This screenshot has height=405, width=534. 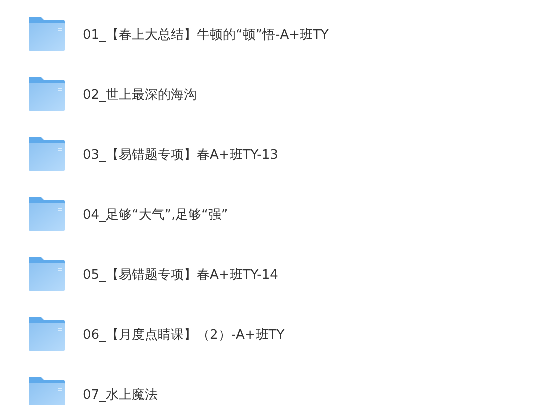 I want to click on folder-name: 01_【春上大总结】牛顿的“顿”悟-A+班TY, so click(x=206, y=36).